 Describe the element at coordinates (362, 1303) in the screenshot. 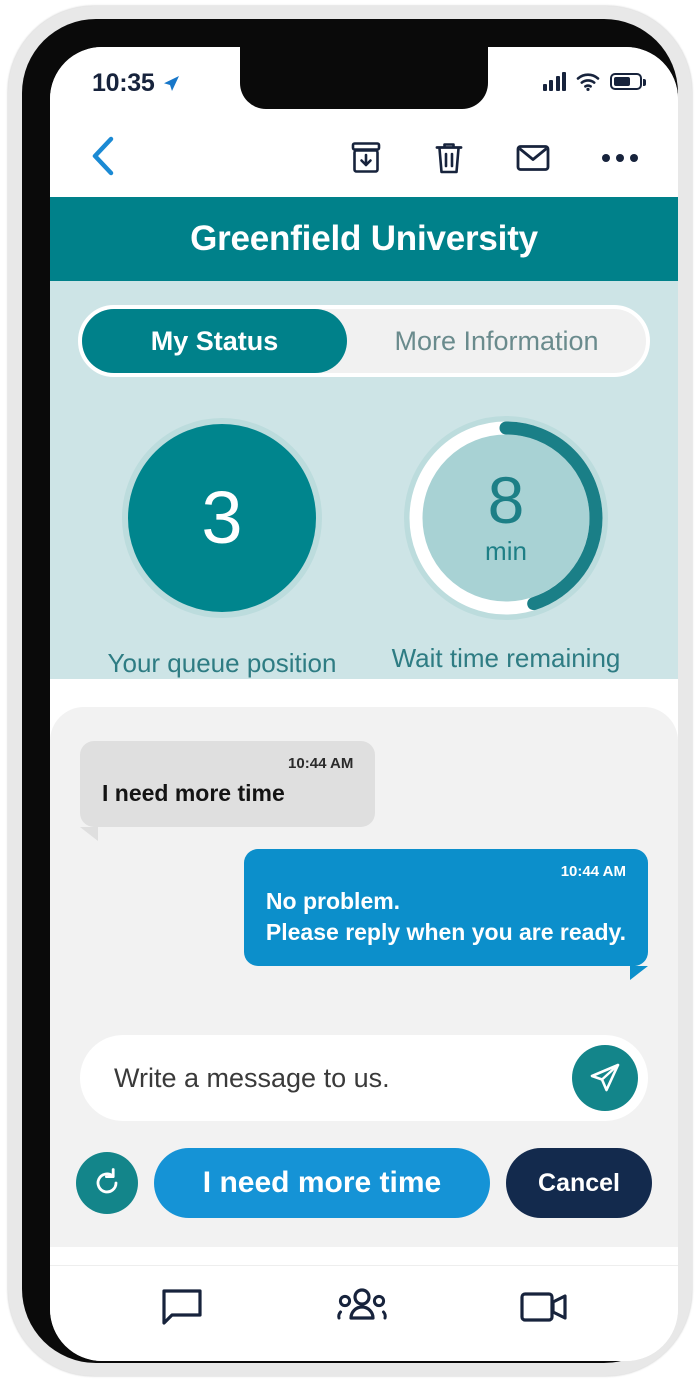

I see `people-group-icon` at that location.